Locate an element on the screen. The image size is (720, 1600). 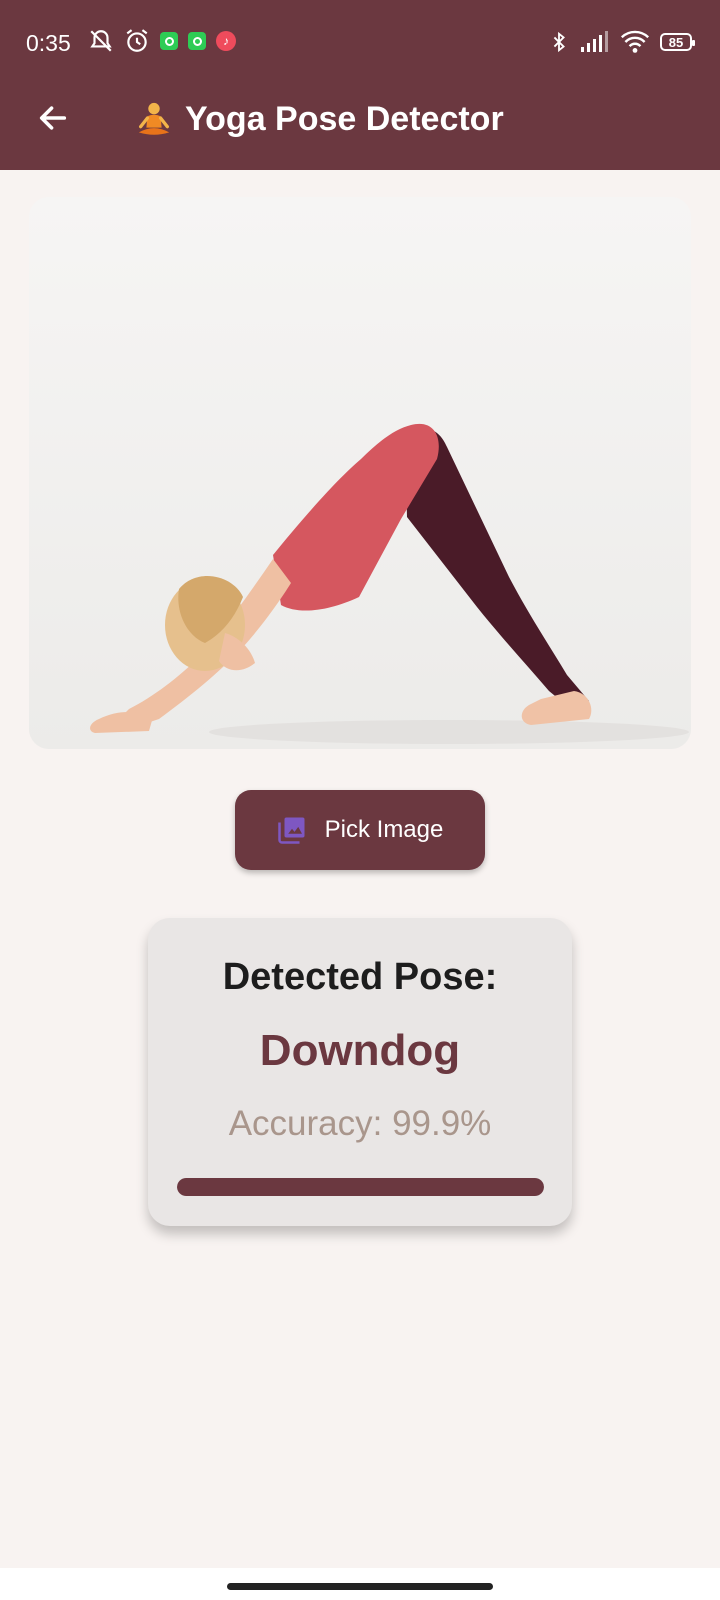
accuracy-progress-fill is located at coordinates (360, 1187).